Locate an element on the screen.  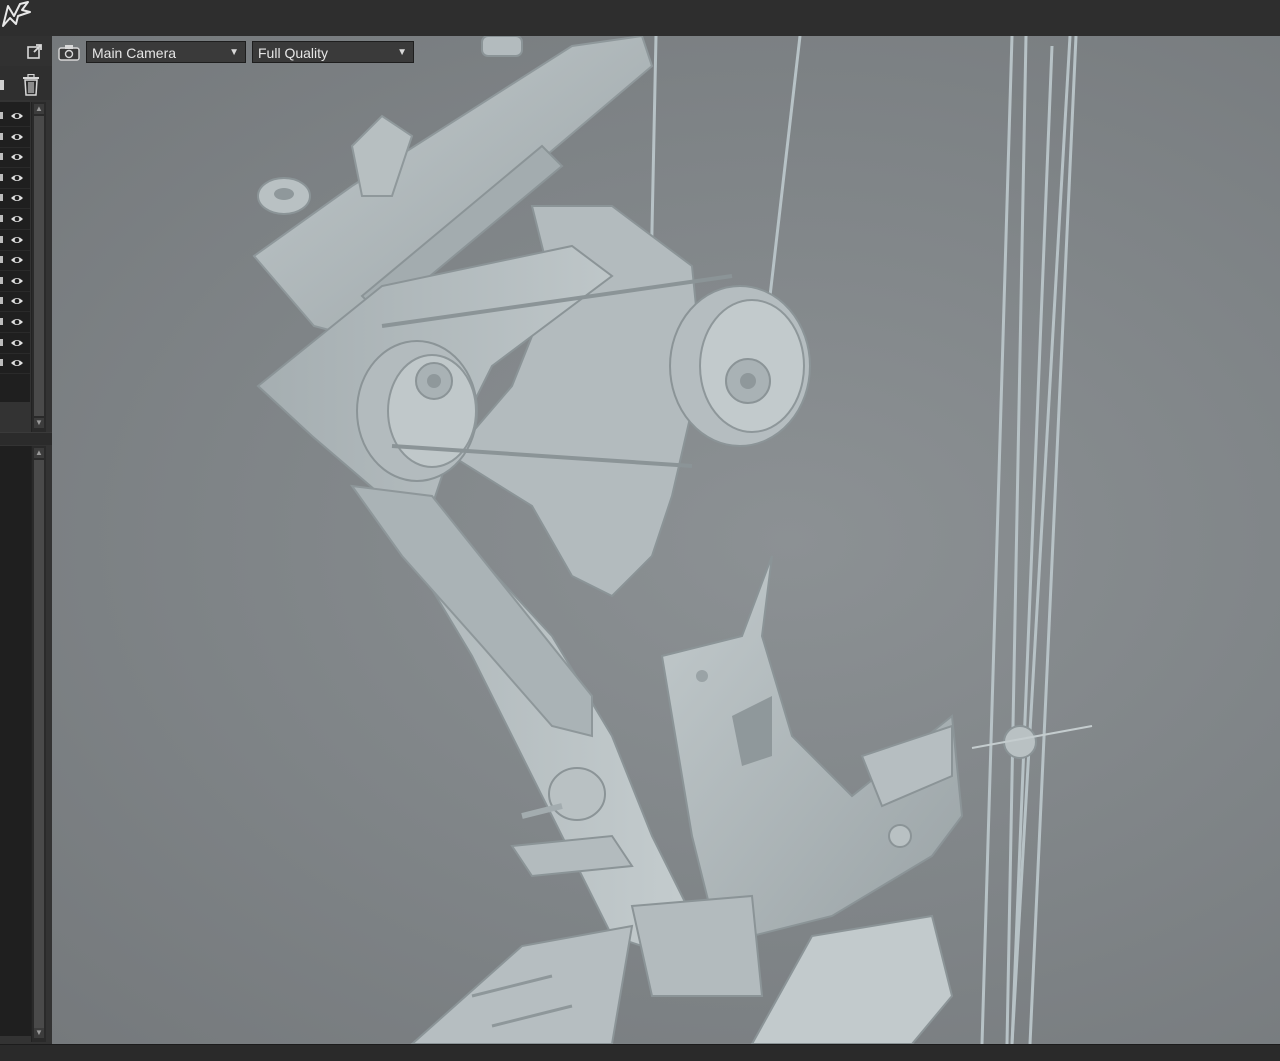
quality-dropdown-value: Full Quality is located at coordinates (293, 53).